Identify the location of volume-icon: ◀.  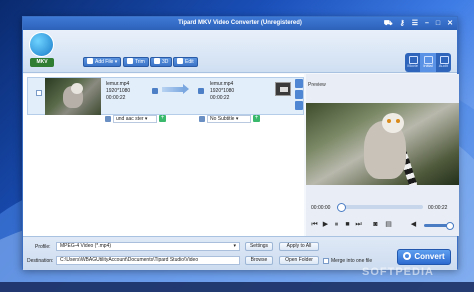
(413, 224).